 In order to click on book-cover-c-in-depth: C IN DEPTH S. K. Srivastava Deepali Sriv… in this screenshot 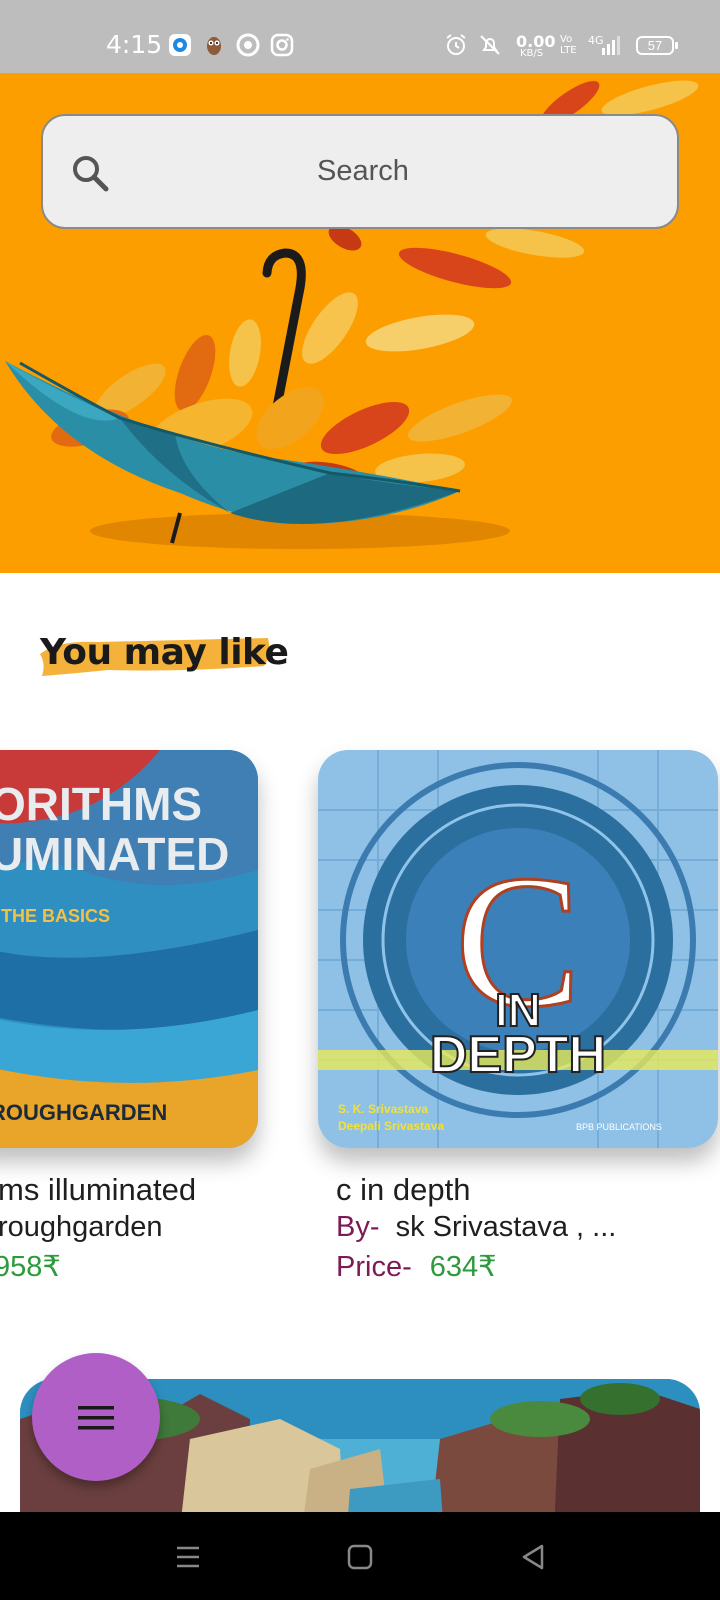, I will do `click(518, 949)`.